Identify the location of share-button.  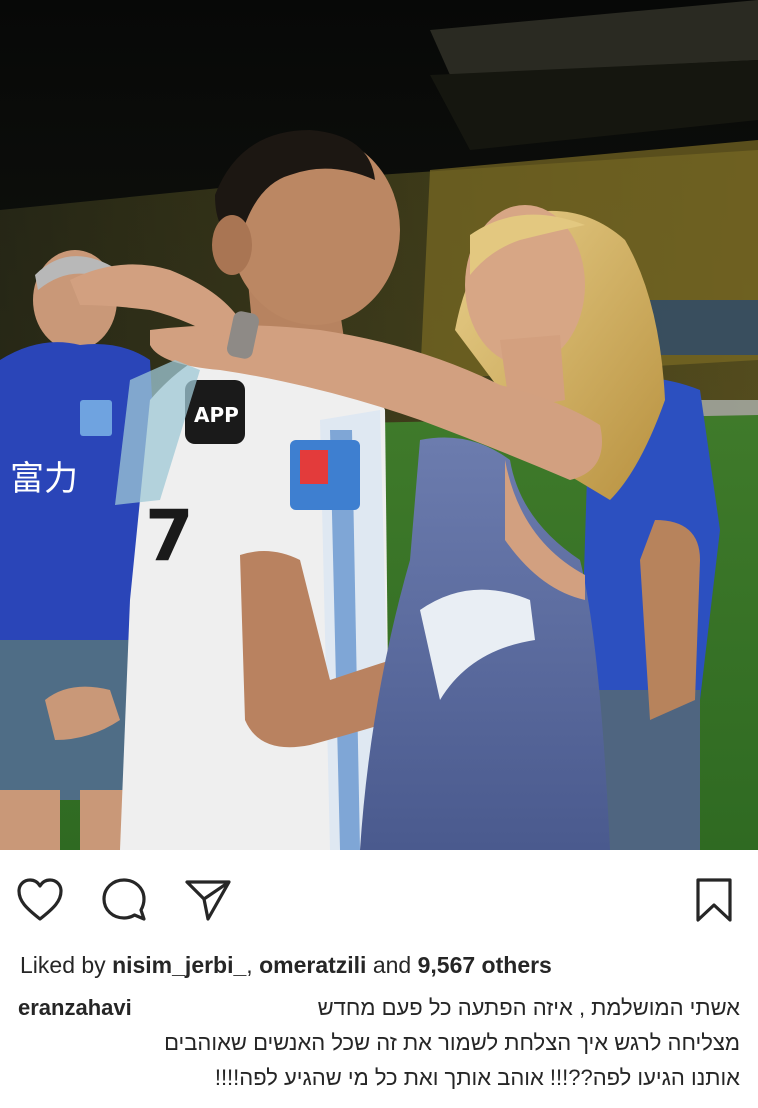
(208, 900).